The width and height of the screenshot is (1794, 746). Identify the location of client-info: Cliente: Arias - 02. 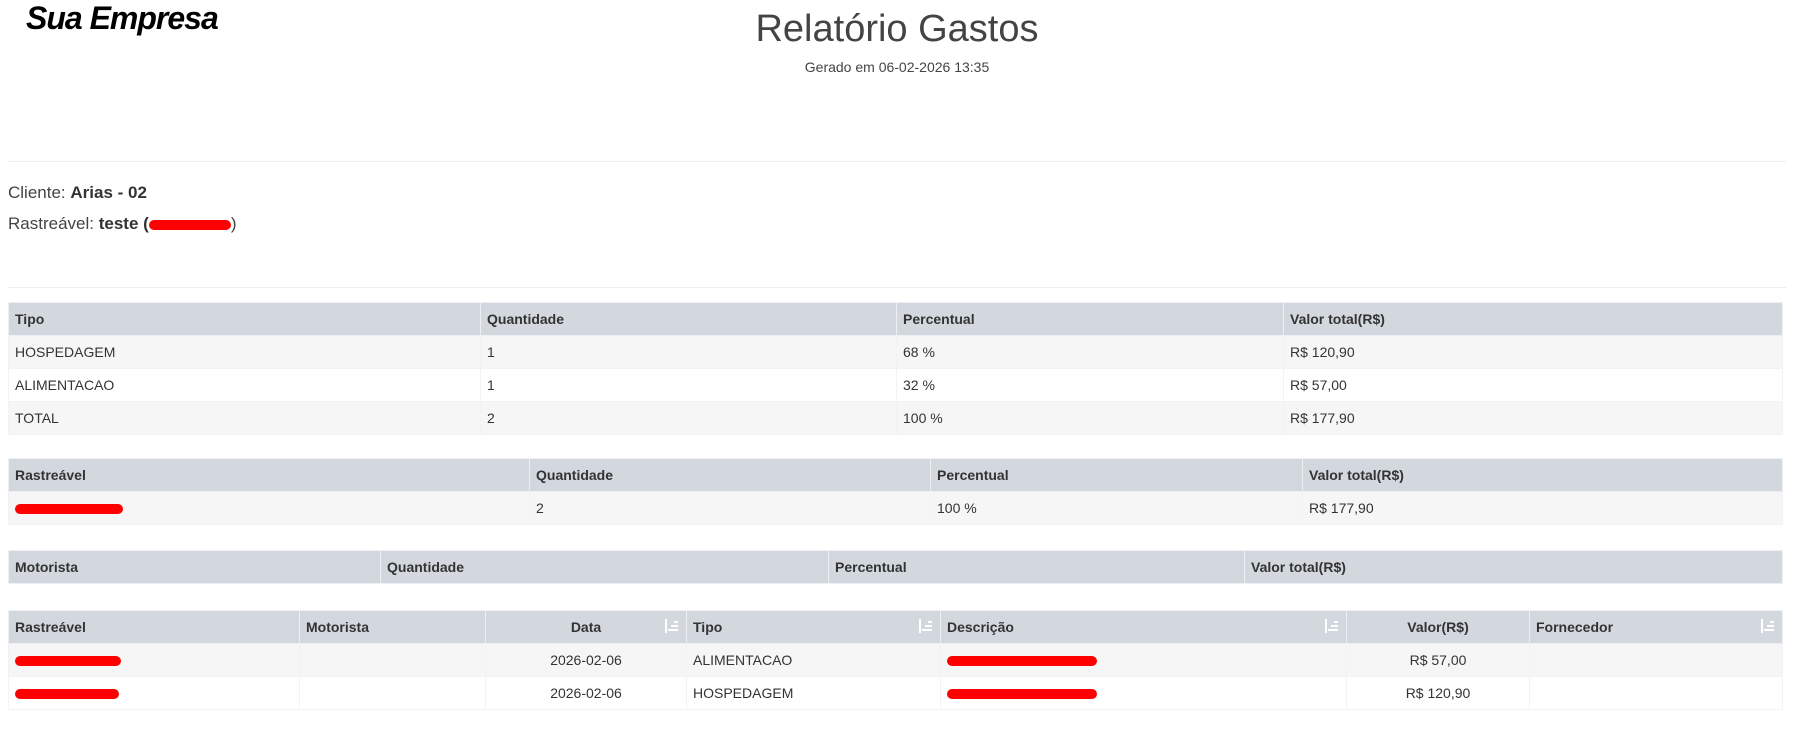
(77, 193).